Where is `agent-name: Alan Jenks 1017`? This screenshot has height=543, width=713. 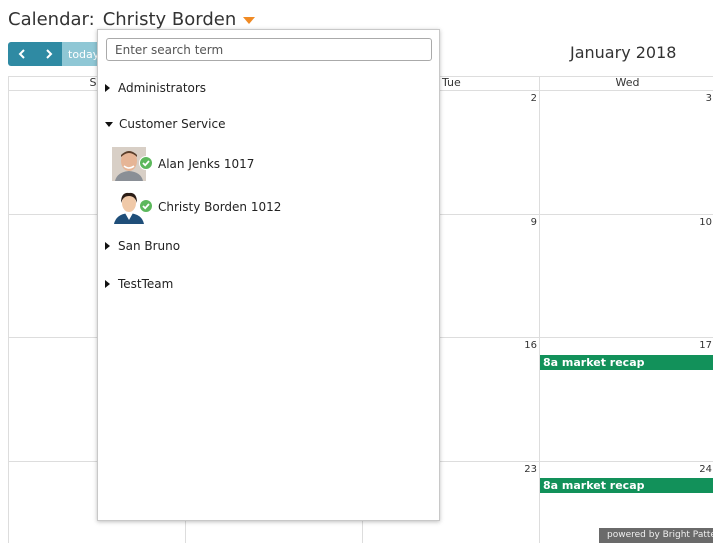
agent-name: Alan Jenks 1017 is located at coordinates (206, 164).